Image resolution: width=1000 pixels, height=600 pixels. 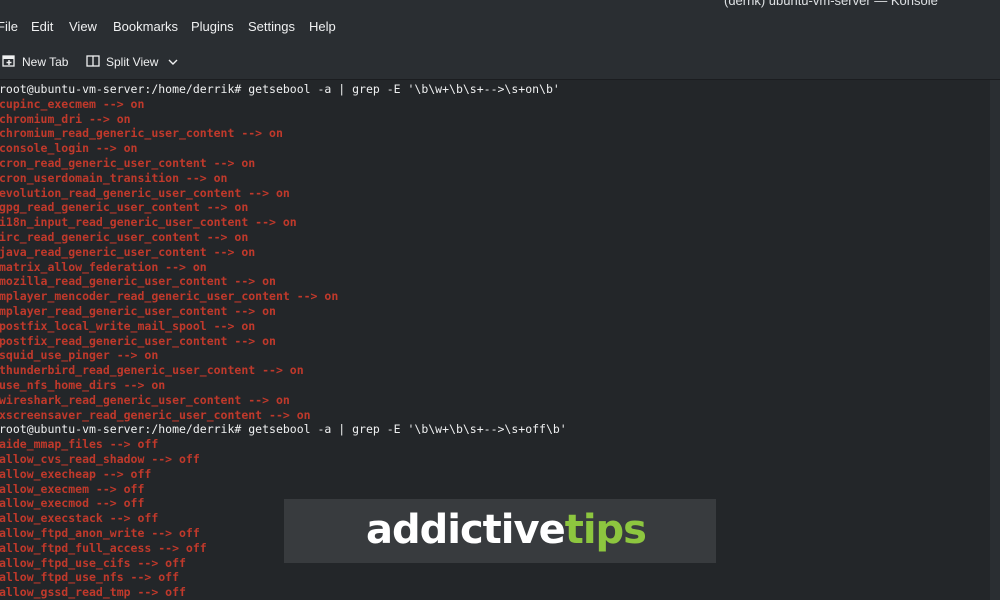 What do you see at coordinates (76, 473) in the screenshot?
I see `terminal-output-line: allow_execheap --> off` at bounding box center [76, 473].